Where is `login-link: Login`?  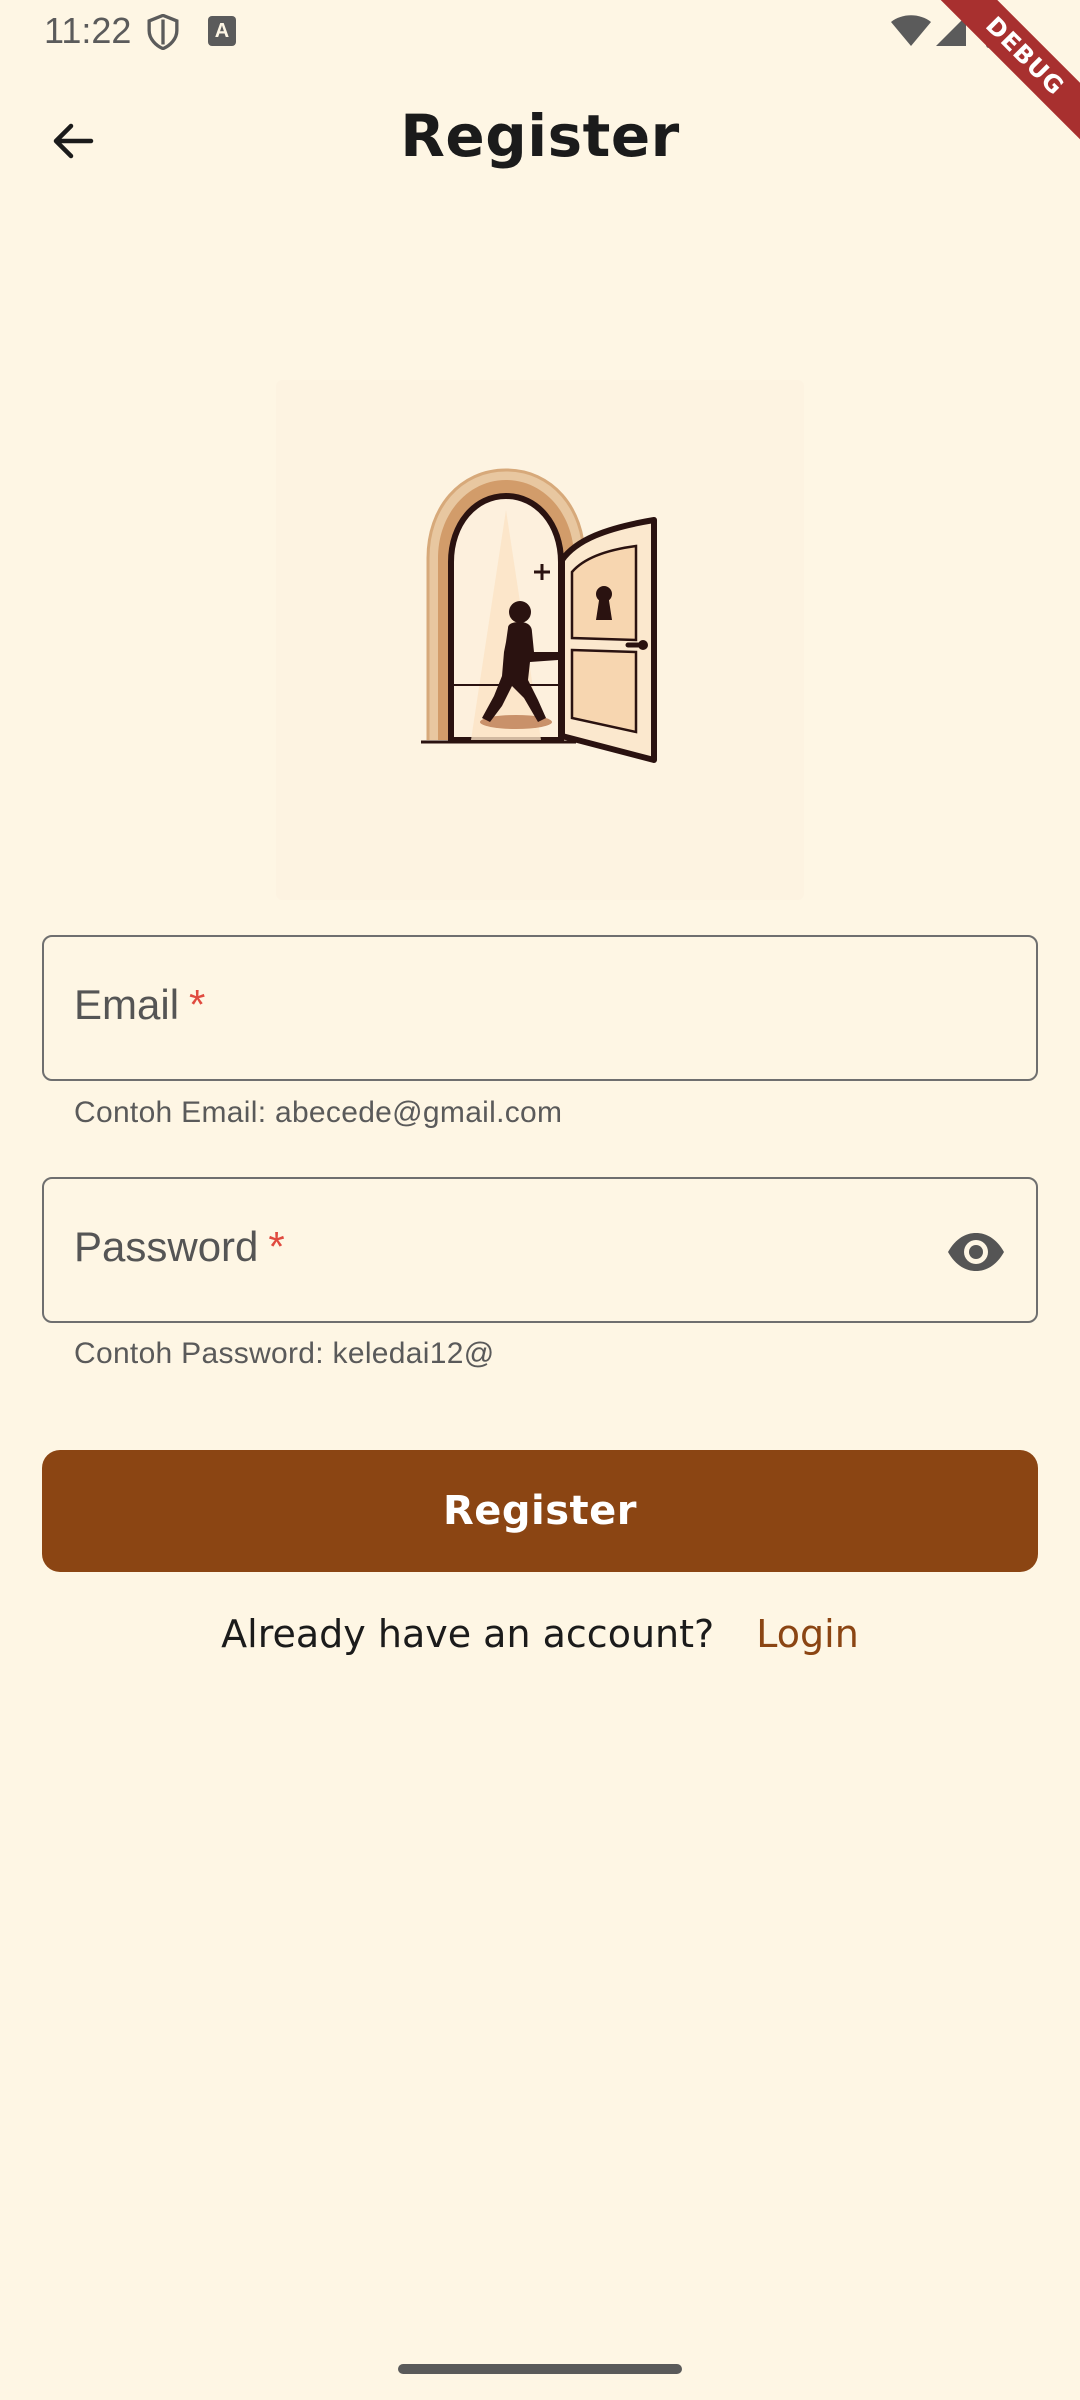
login-link: Login is located at coordinates (807, 1634).